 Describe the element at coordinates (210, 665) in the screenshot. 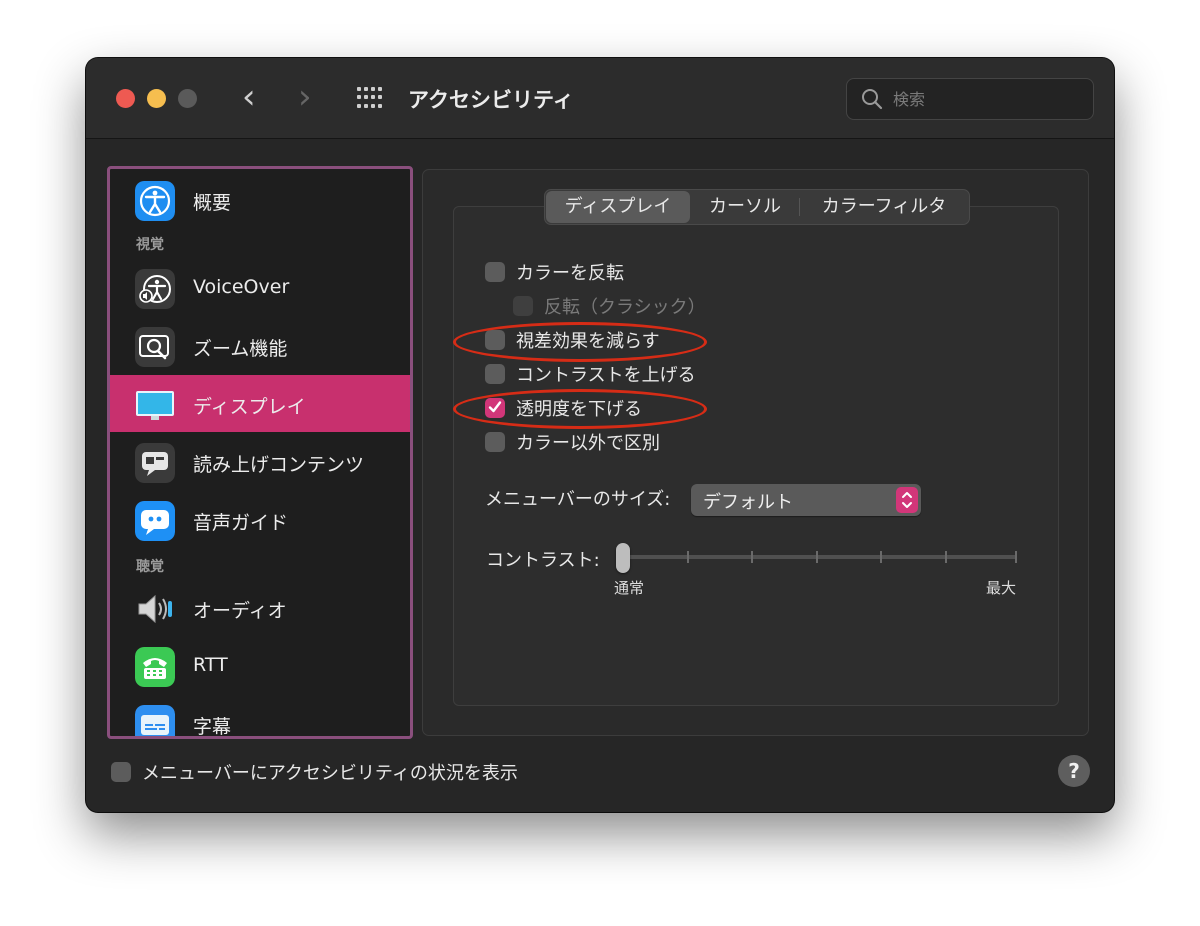

I see `sidebar-item-label: RTT` at that location.